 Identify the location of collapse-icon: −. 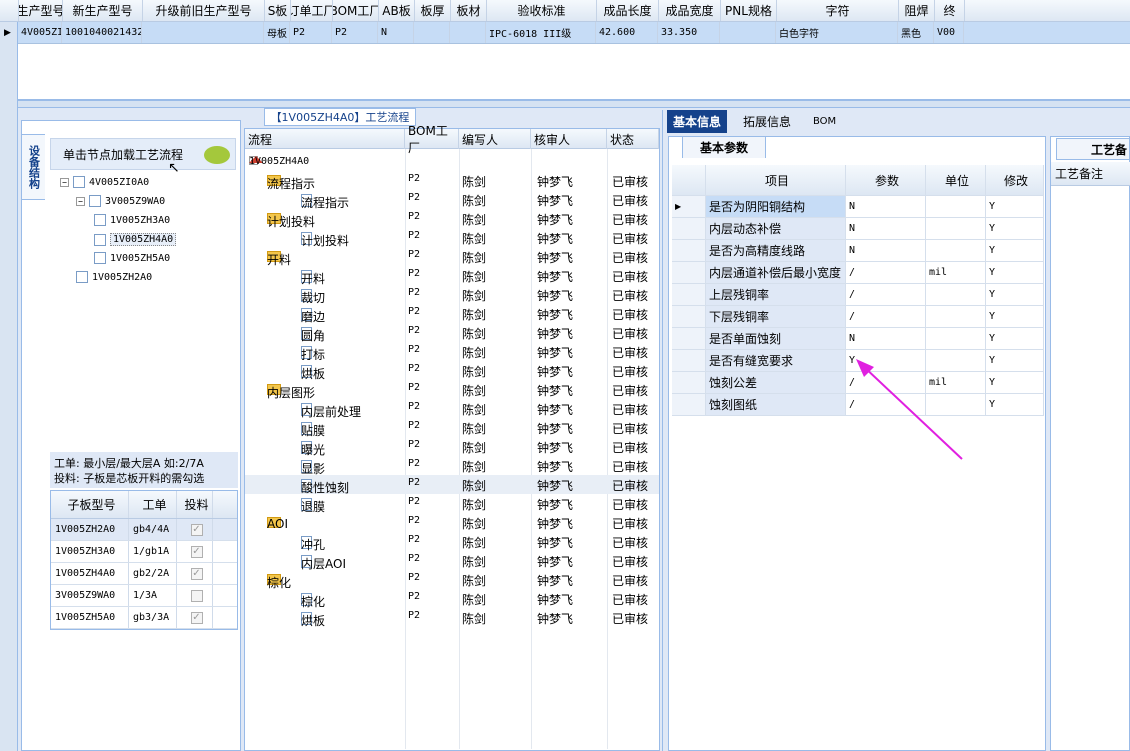
(64, 182).